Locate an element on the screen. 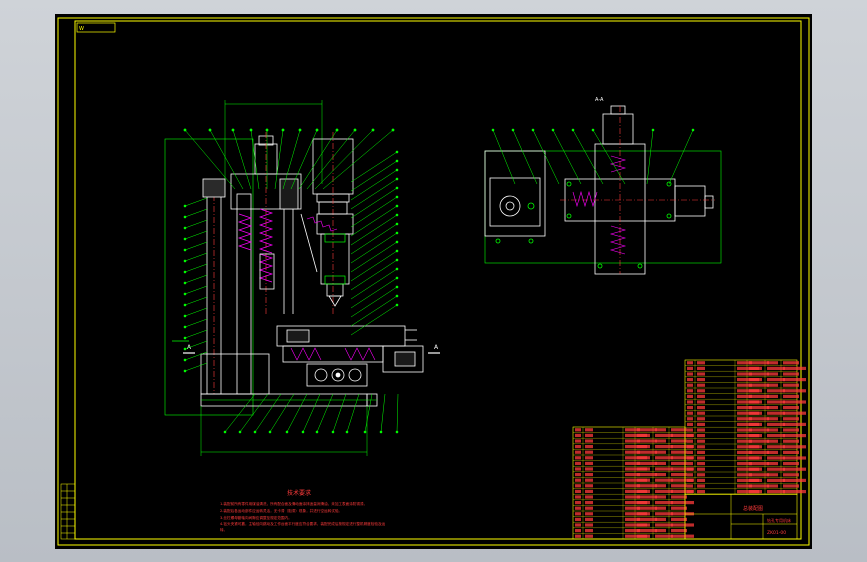 Image resolution: width=867 pixels, height=562 pixels. title-block: 总装配图 钻孔专用机床 ZK01-00 is located at coordinates (741, 516).